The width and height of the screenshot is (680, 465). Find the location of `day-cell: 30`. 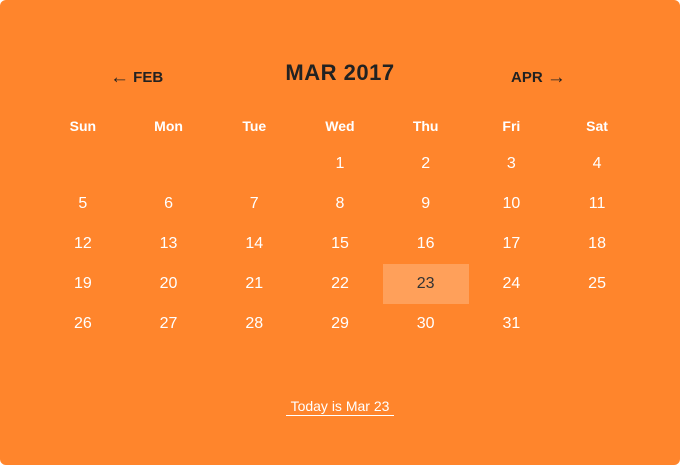

day-cell: 30 is located at coordinates (426, 324).